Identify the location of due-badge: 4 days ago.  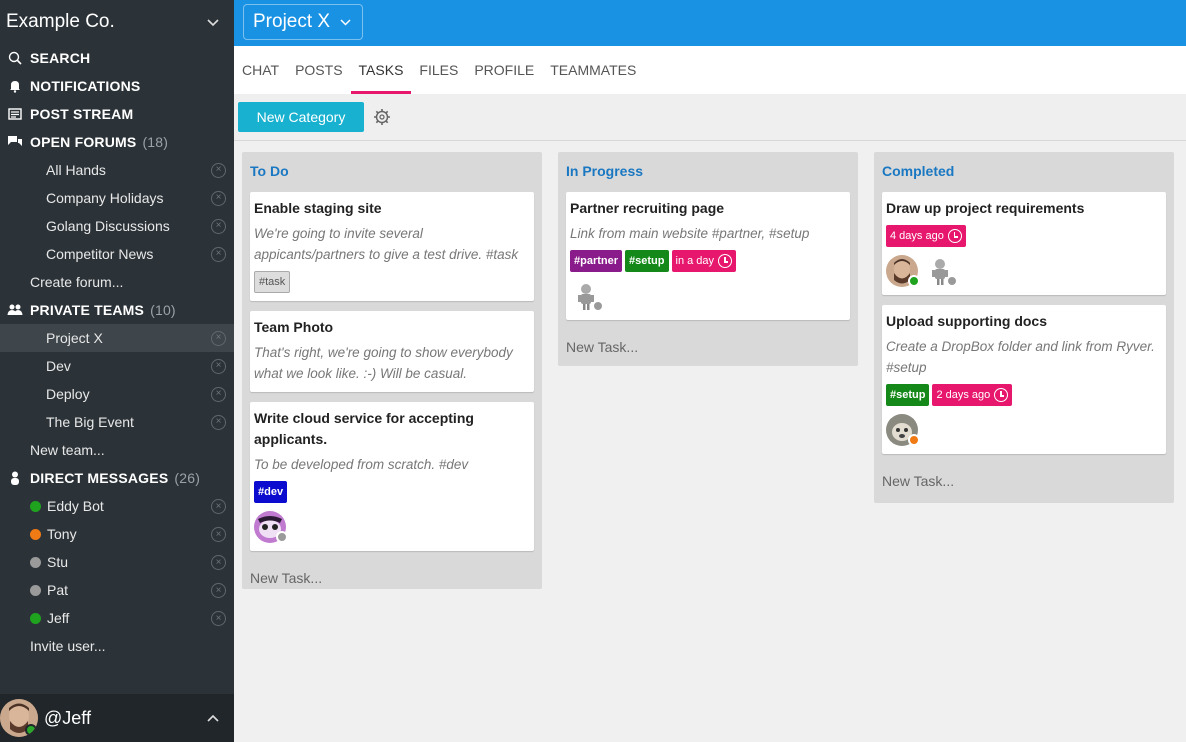
(926, 236).